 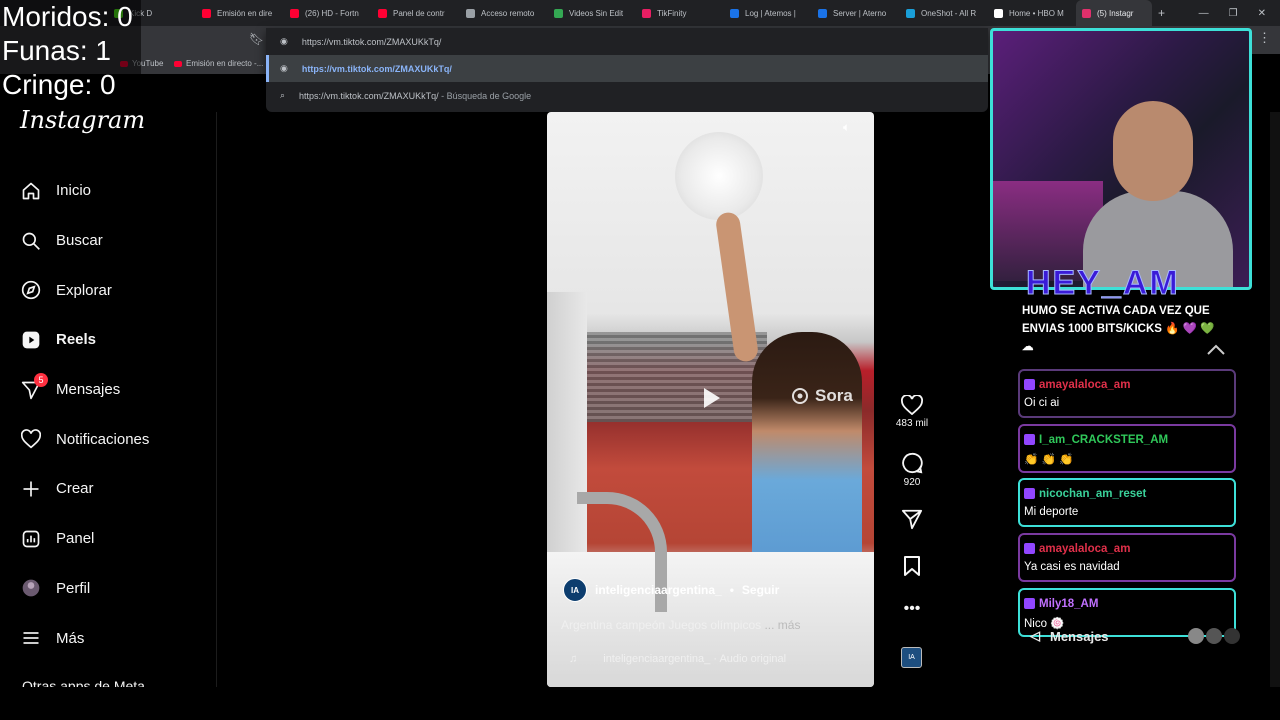 I want to click on browser-tab: Videos Sin Edit, so click(x=592, y=13).